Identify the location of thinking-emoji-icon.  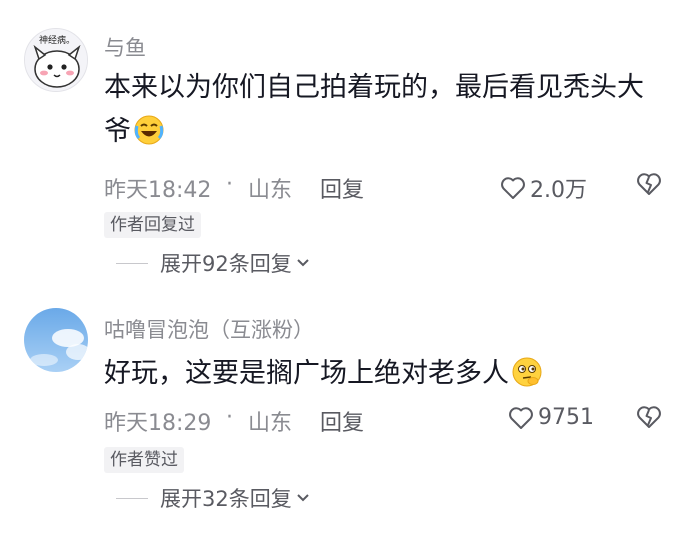
(527, 372).